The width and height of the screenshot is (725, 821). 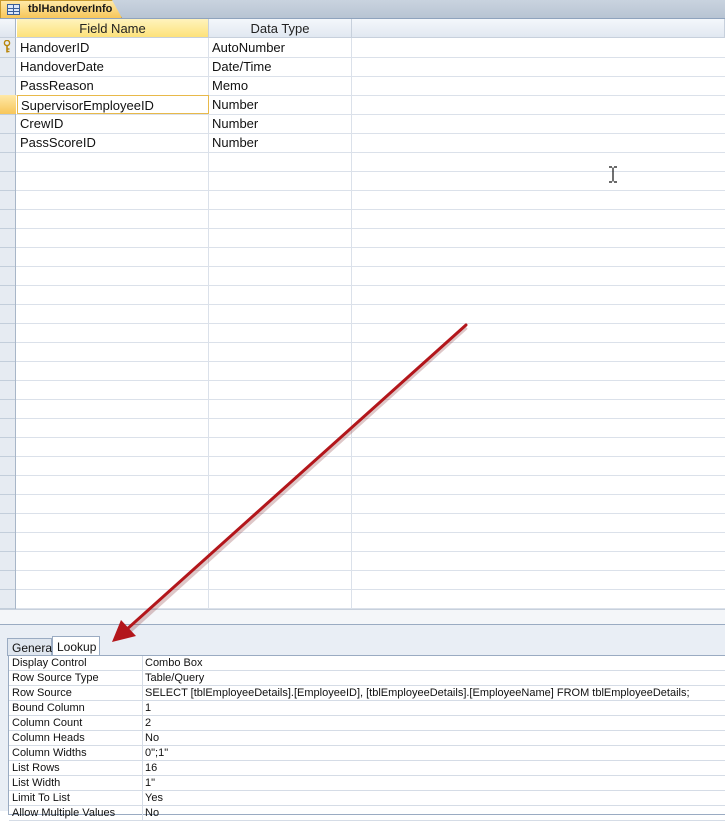 What do you see at coordinates (76, 798) in the screenshot?
I see `property-name: Limit To List` at bounding box center [76, 798].